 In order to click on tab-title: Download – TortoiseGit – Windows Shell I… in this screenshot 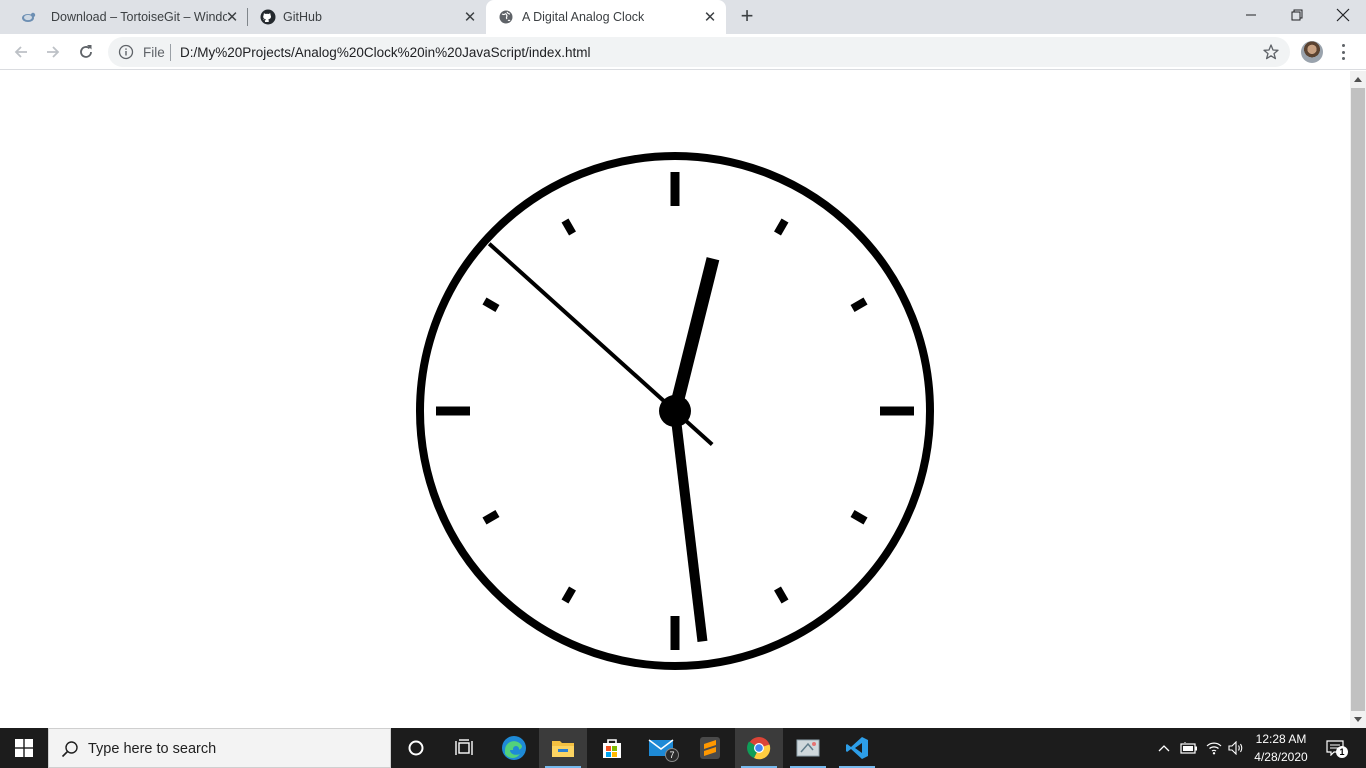, I will do `click(139, 17)`.